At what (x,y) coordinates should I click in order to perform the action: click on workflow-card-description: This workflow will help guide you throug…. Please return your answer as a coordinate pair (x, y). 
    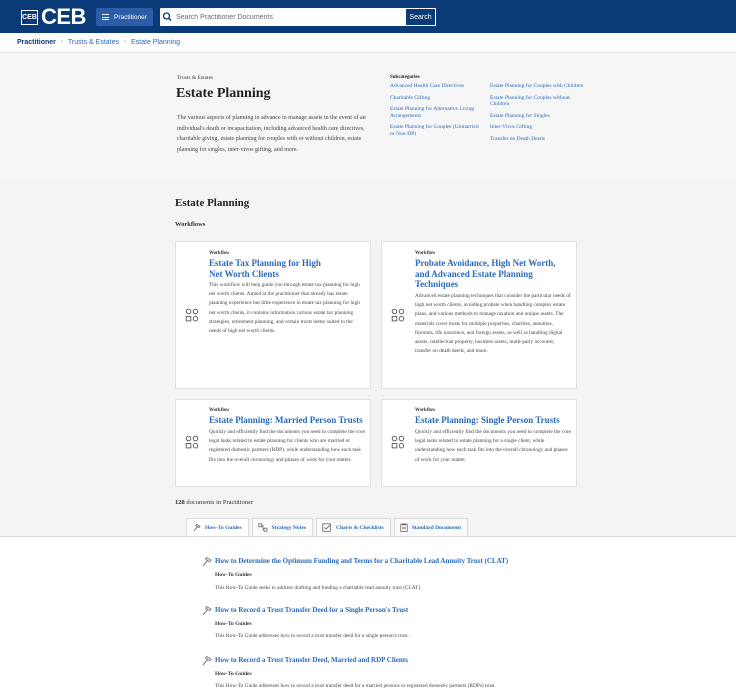
    Looking at the image, I should click on (284, 308).